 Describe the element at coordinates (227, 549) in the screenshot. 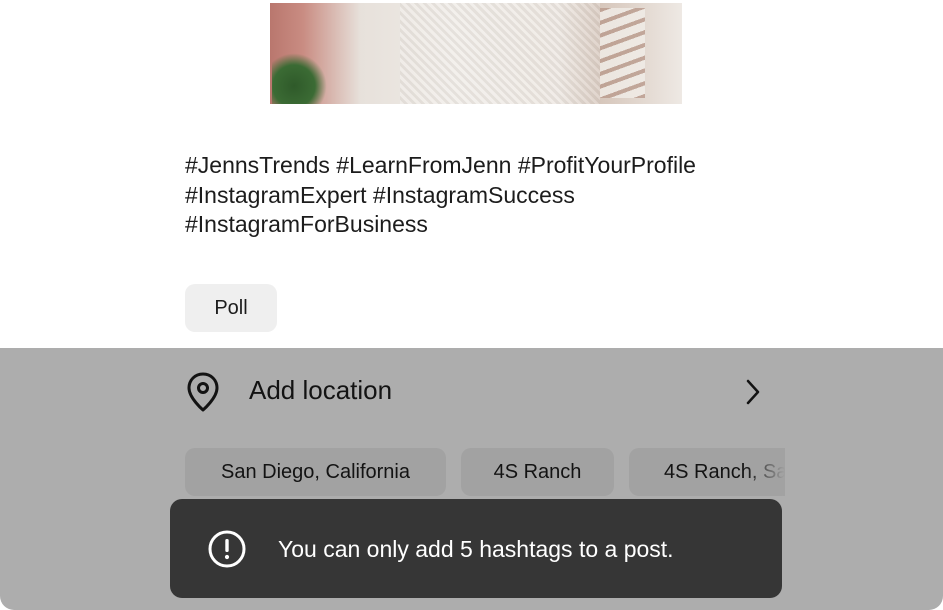

I see `exclamation-circle-icon` at that location.